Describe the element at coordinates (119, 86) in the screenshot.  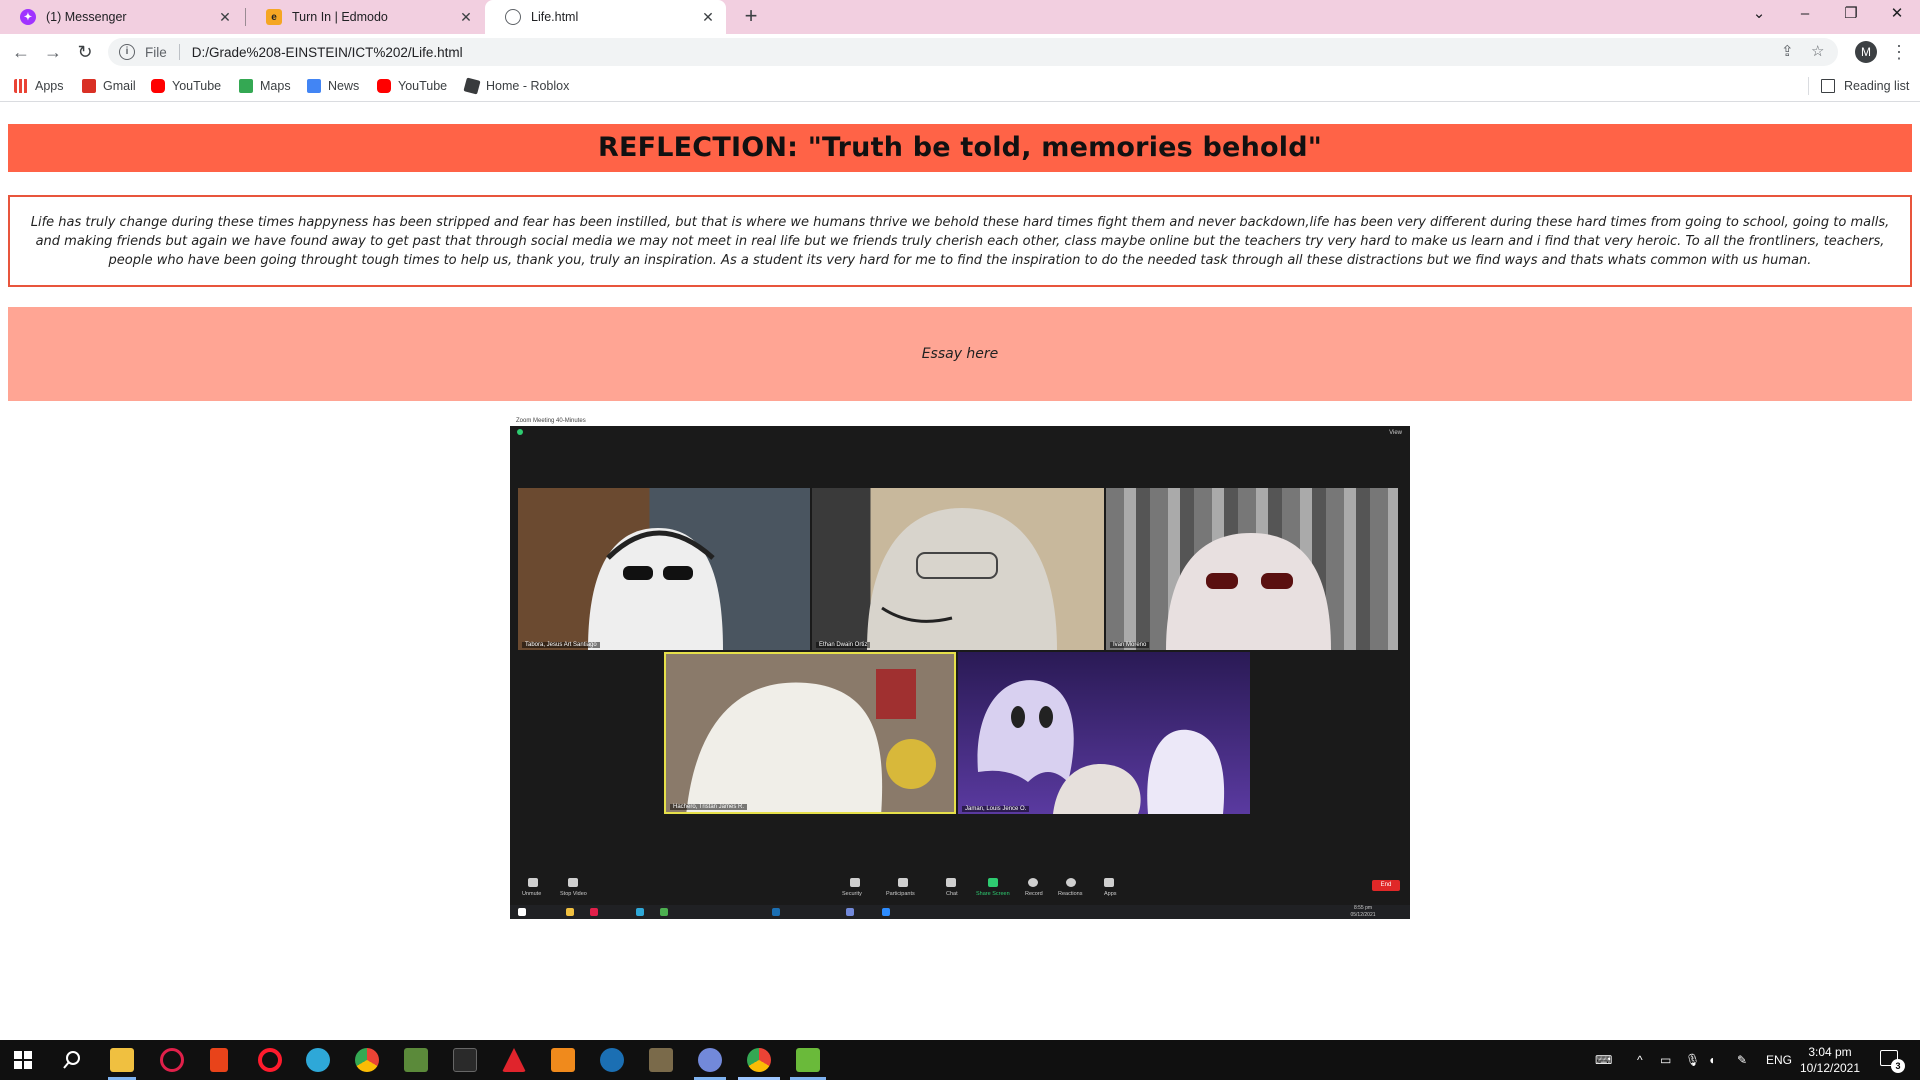
I see `bookmark-label: Gmail` at that location.